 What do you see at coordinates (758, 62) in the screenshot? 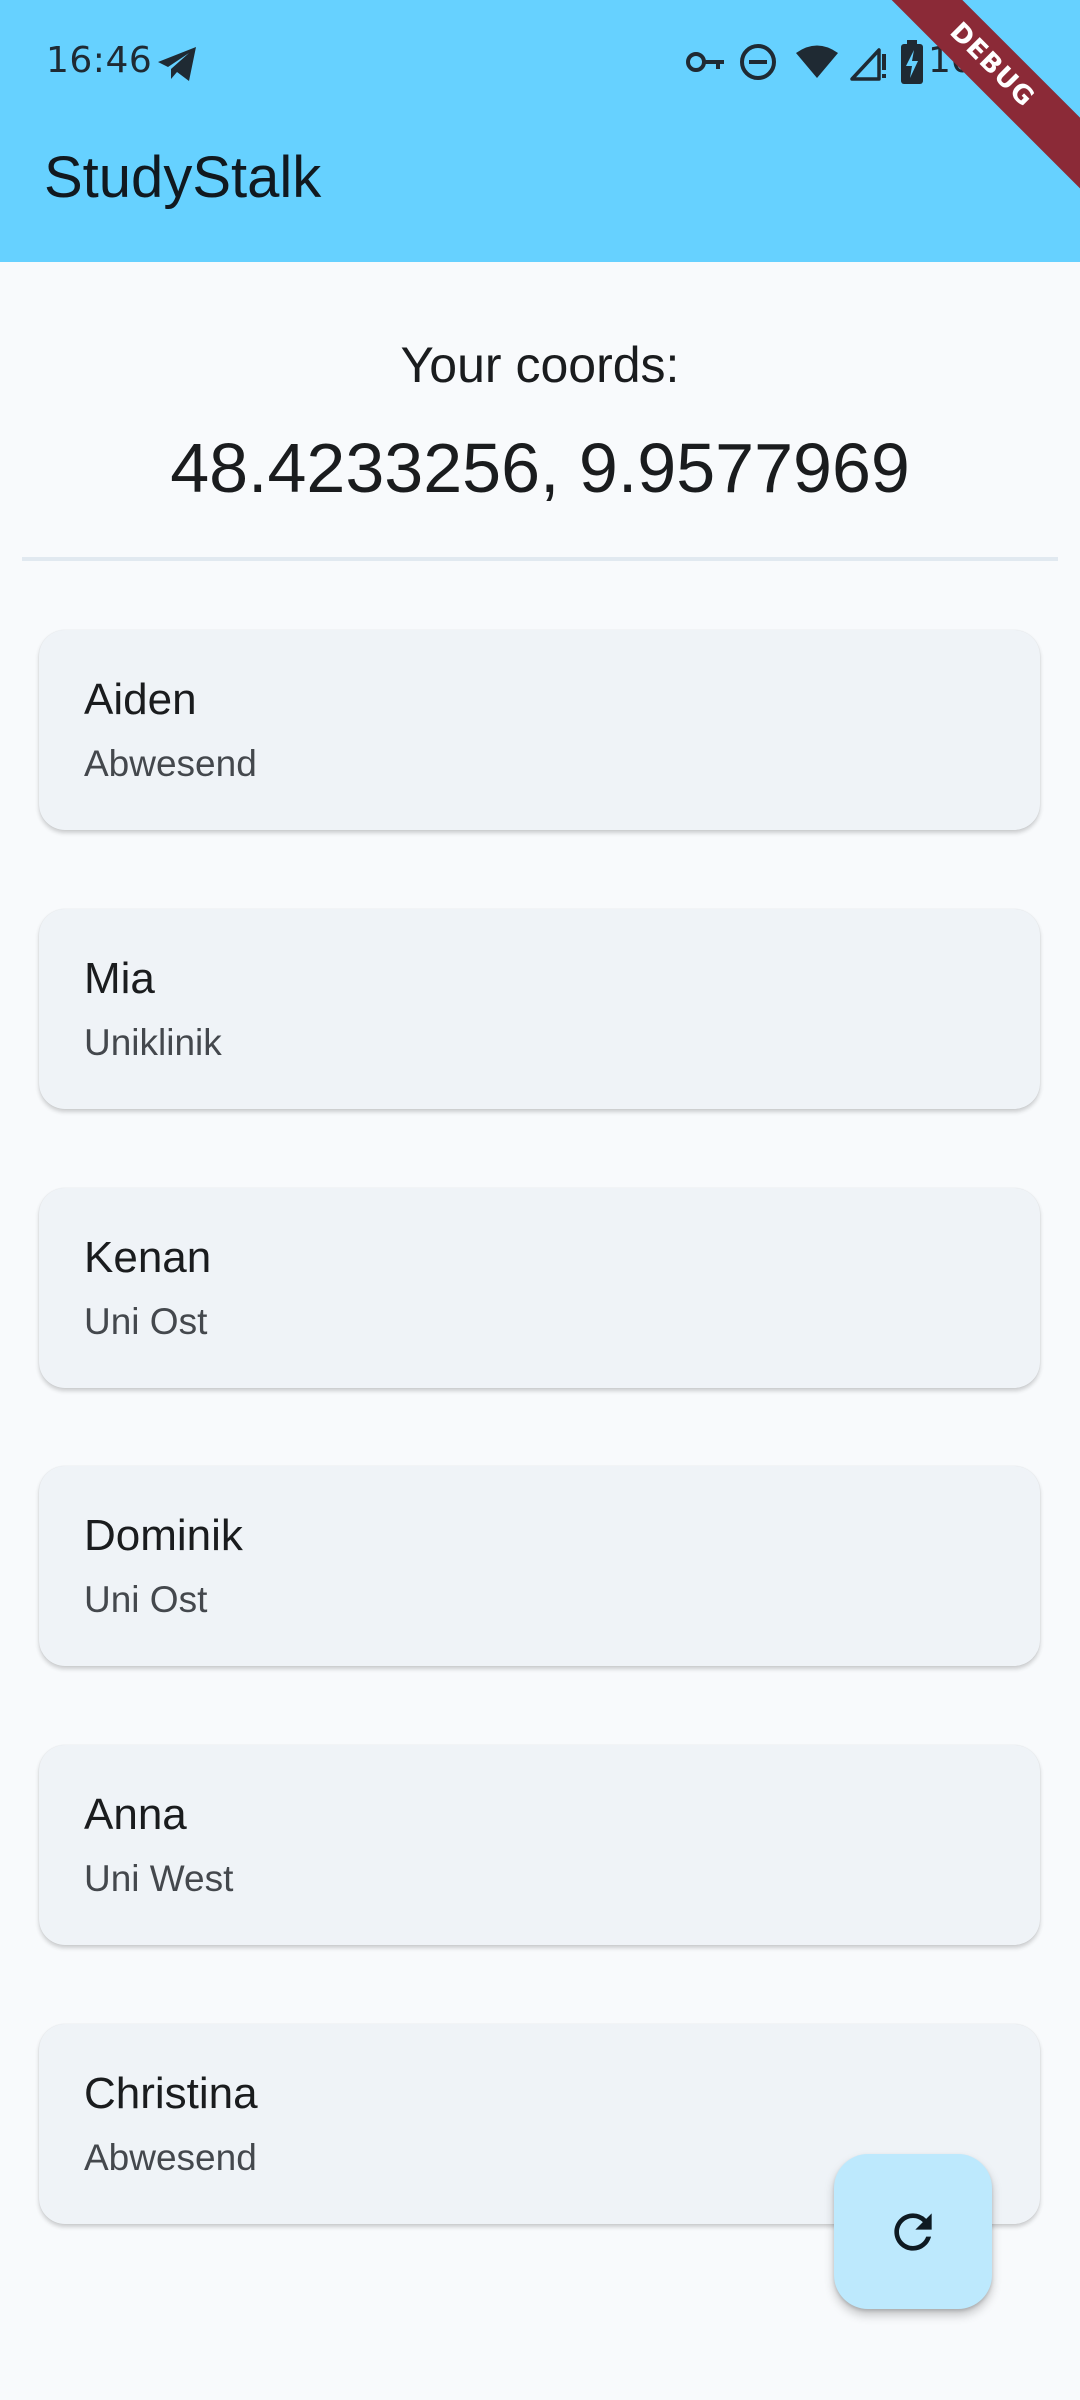
I see `do-not-disturb-icon` at bounding box center [758, 62].